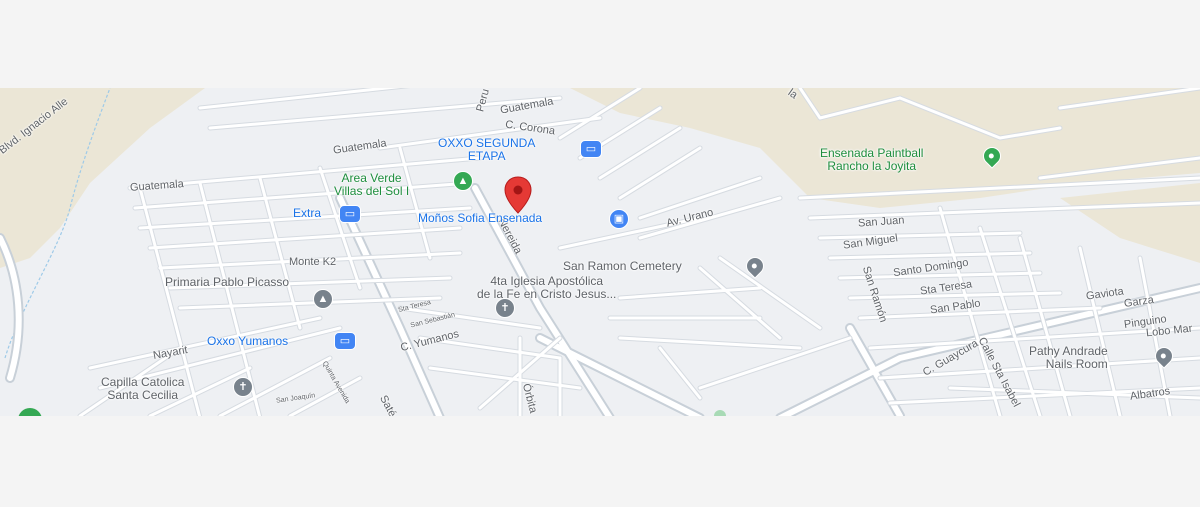 Image resolution: width=1200 pixels, height=507 pixels. Describe the element at coordinates (622, 266) in the screenshot. I see `poi-san-ramon-cemetery-label: San Ramon Cemetery` at that location.